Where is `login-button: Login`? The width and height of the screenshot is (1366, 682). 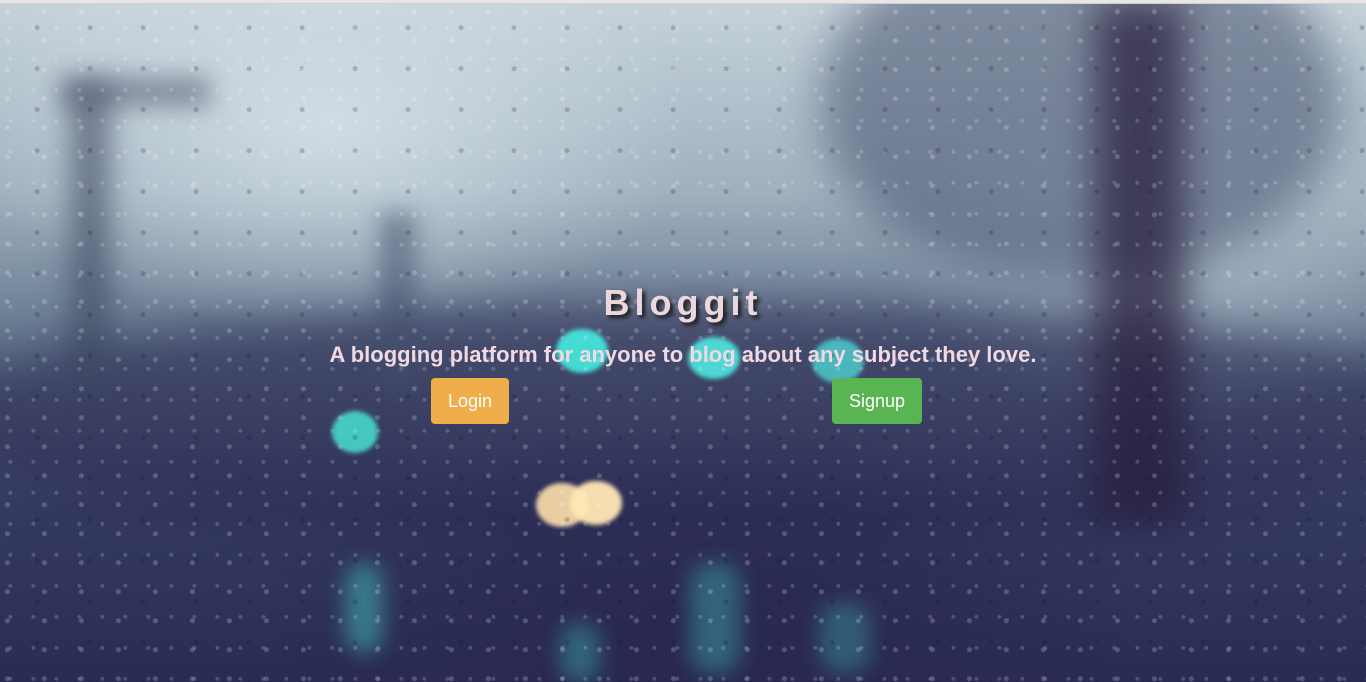 login-button: Login is located at coordinates (470, 401).